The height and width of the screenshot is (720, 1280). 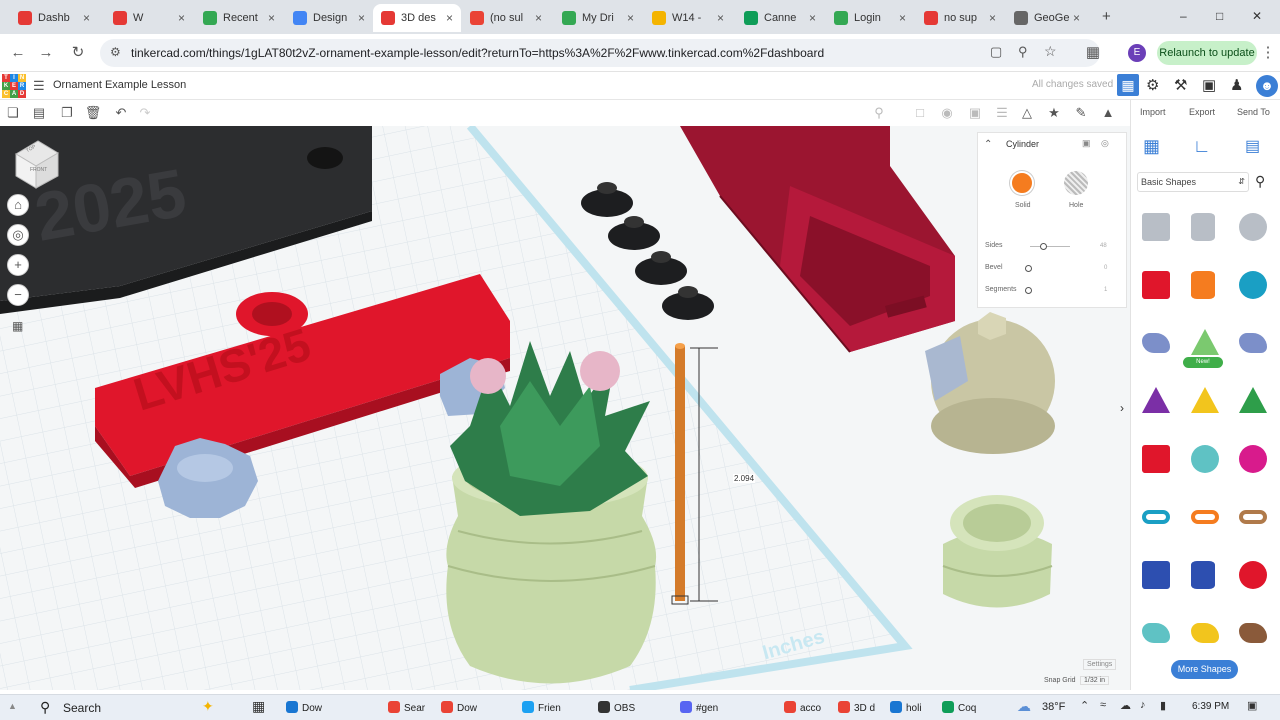 I want to click on drawer-model, so click(x=817, y=239).